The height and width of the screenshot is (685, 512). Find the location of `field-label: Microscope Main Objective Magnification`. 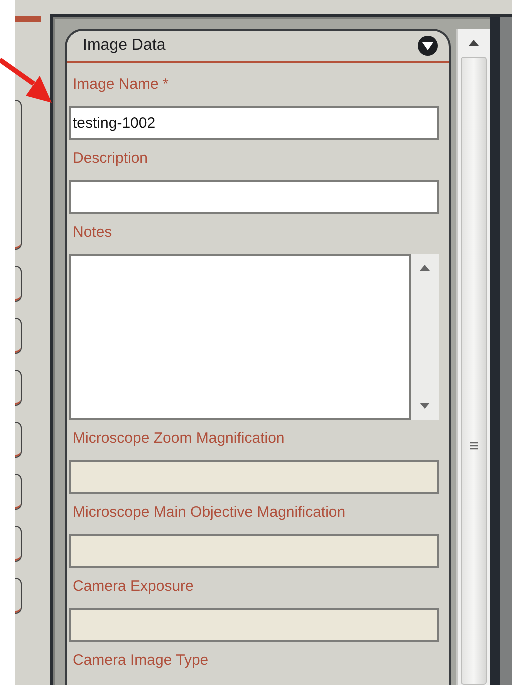

field-label: Microscope Main Objective Magnification is located at coordinates (209, 513).